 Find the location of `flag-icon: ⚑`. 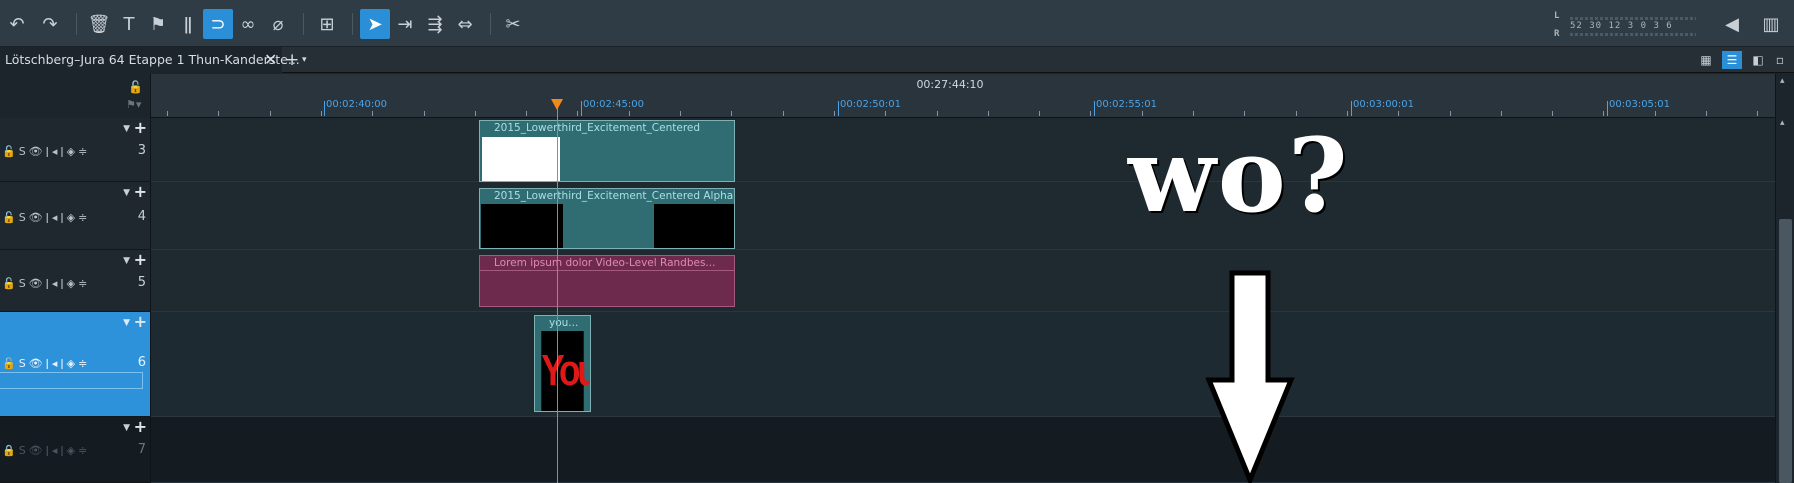

flag-icon: ⚑ is located at coordinates (158, 24).